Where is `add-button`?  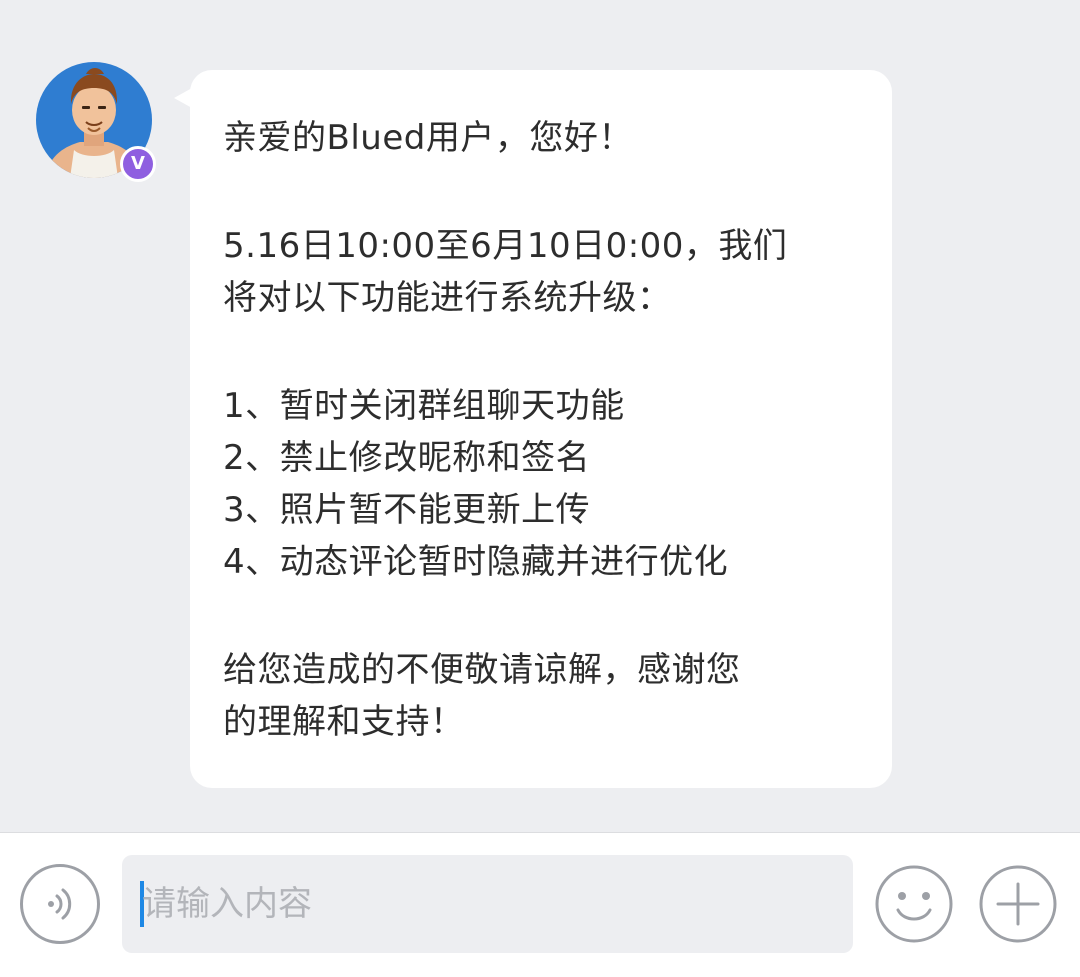
add-button is located at coordinates (1018, 904).